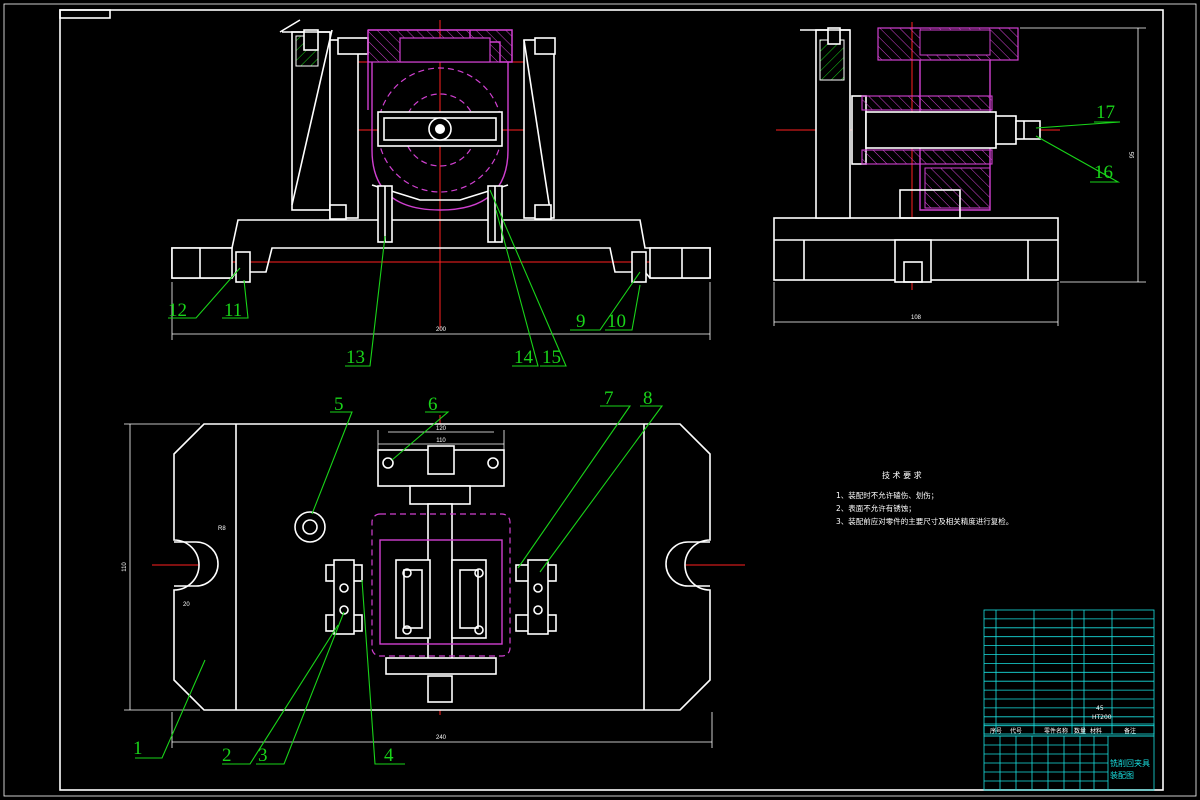  What do you see at coordinates (1122, 775) in the screenshot?
I see `drawing-type: 装配图` at bounding box center [1122, 775].